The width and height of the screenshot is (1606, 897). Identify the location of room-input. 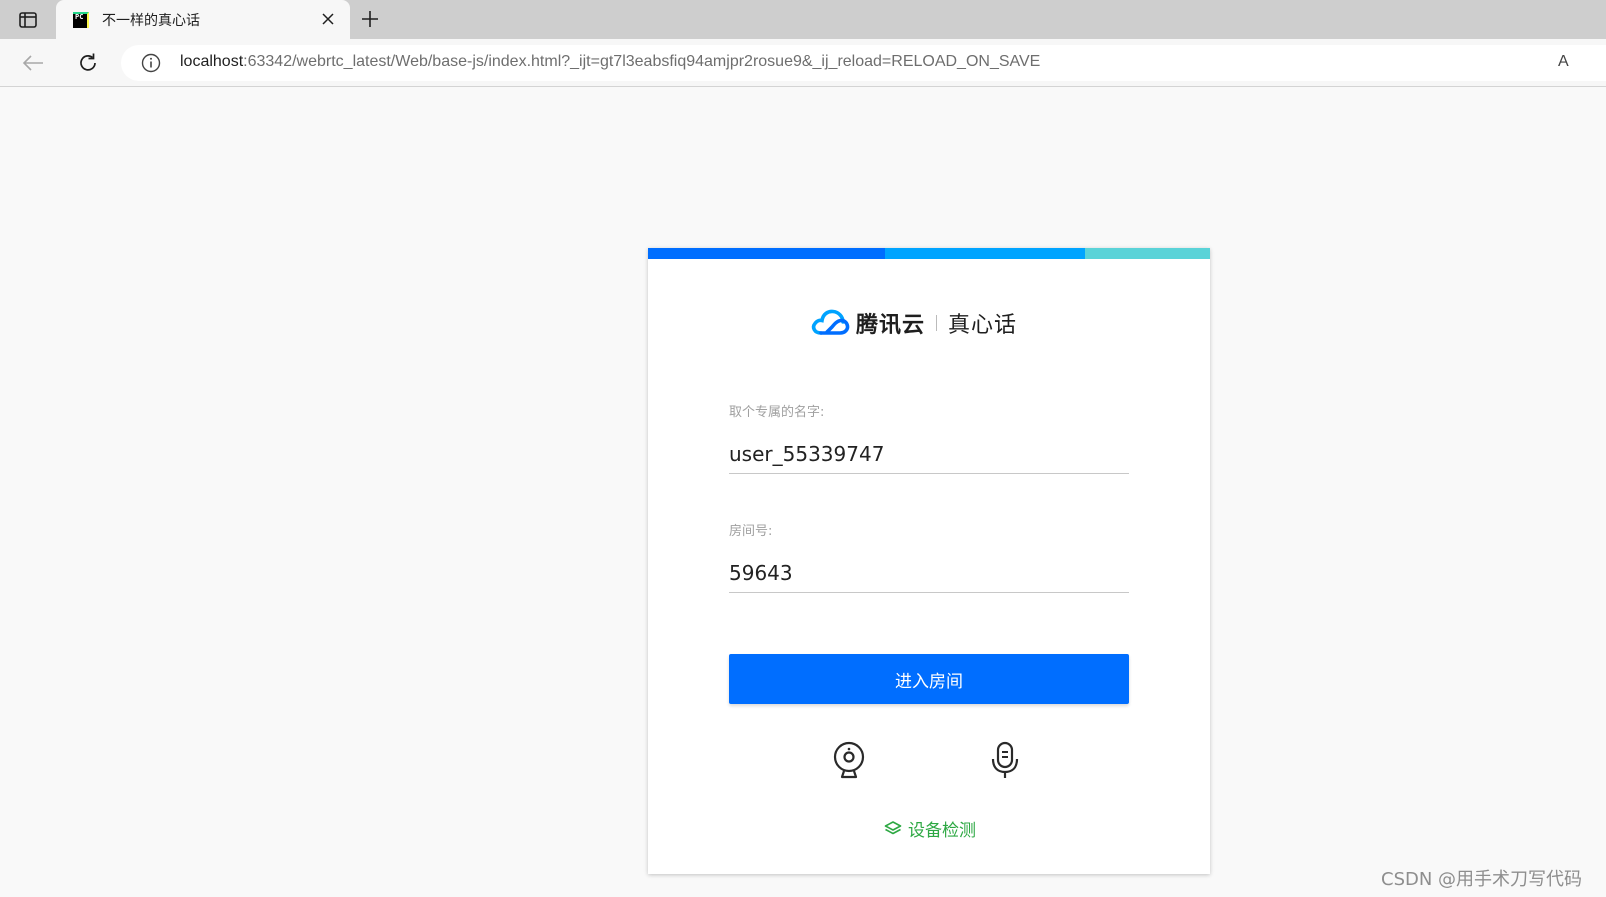
(929, 573).